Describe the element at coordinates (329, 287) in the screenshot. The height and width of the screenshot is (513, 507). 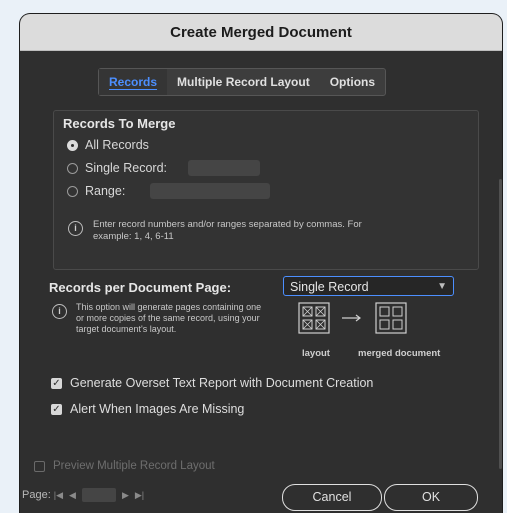
I see `select-value: Single Record` at that location.